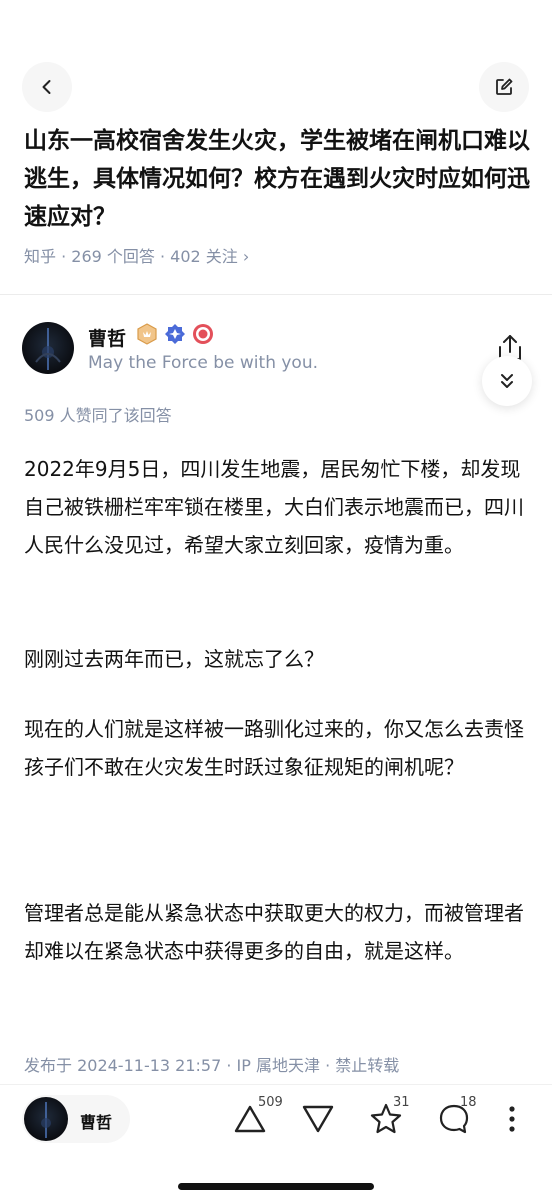 This screenshot has height=1200, width=552. I want to click on blue-verified-icon, so click(175, 334).